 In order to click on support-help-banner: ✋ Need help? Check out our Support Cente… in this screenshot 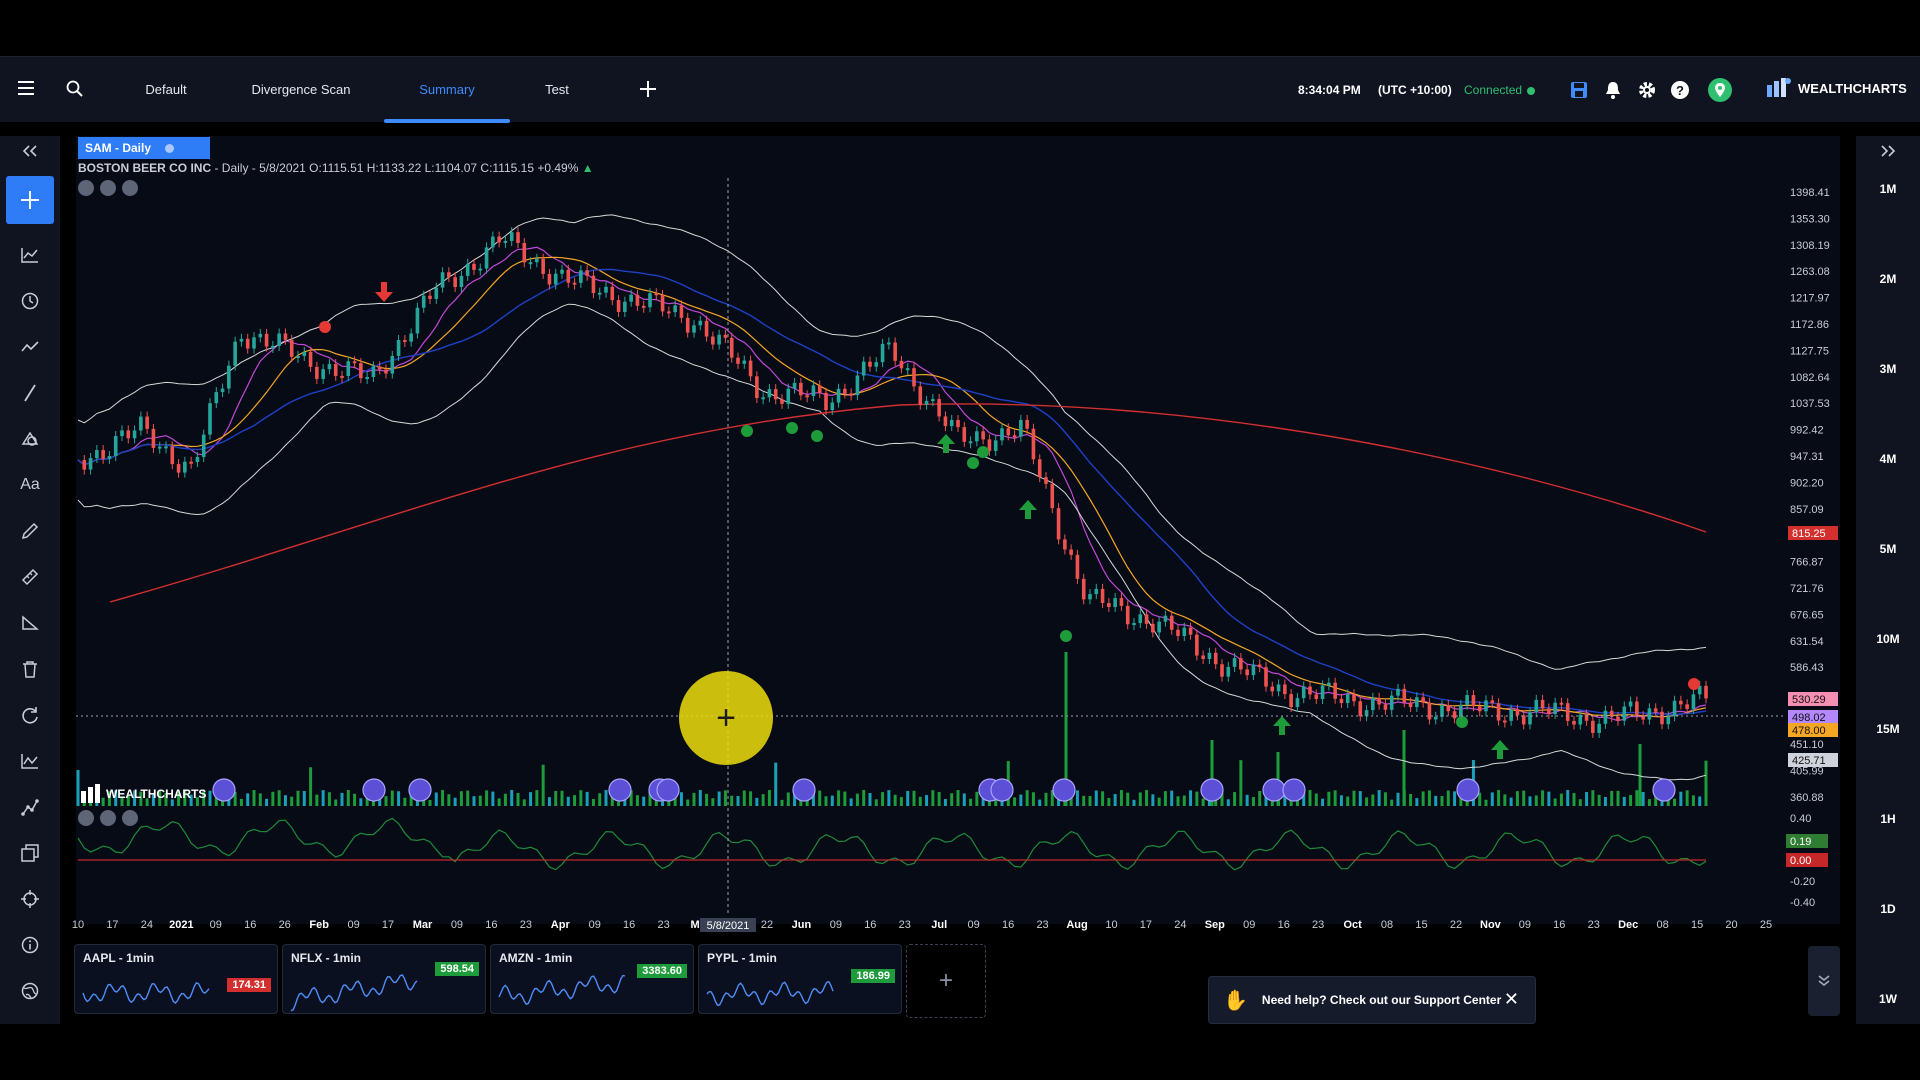, I will do `click(1372, 1000)`.